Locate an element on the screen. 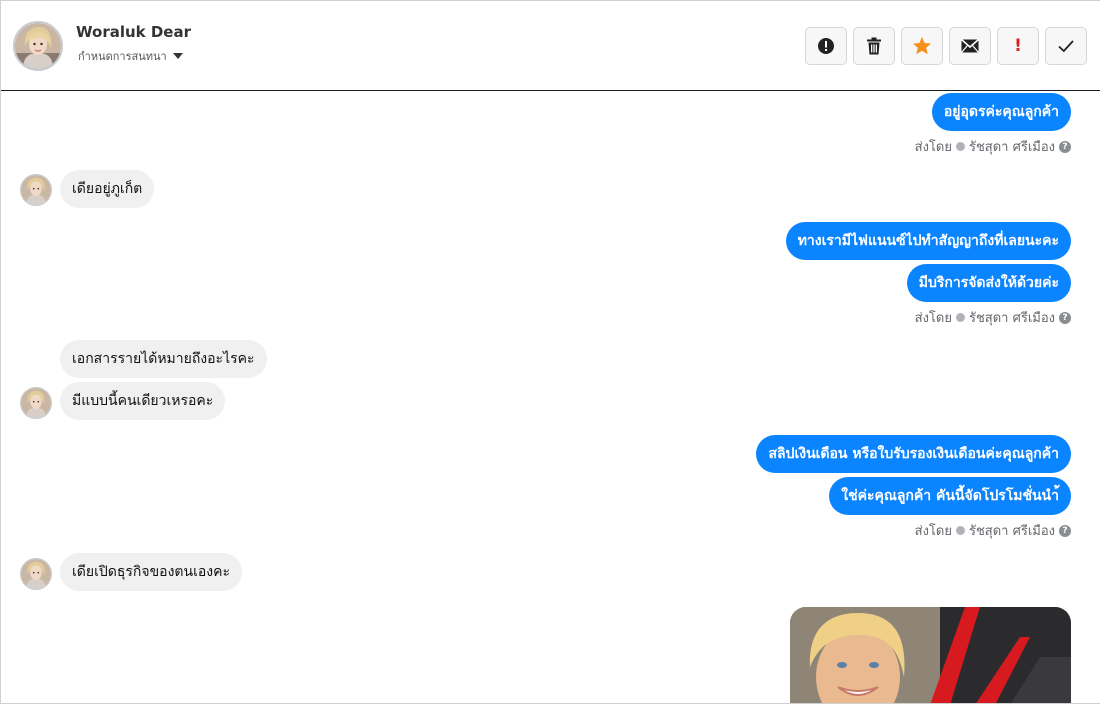  trash-icon is located at coordinates (874, 46).